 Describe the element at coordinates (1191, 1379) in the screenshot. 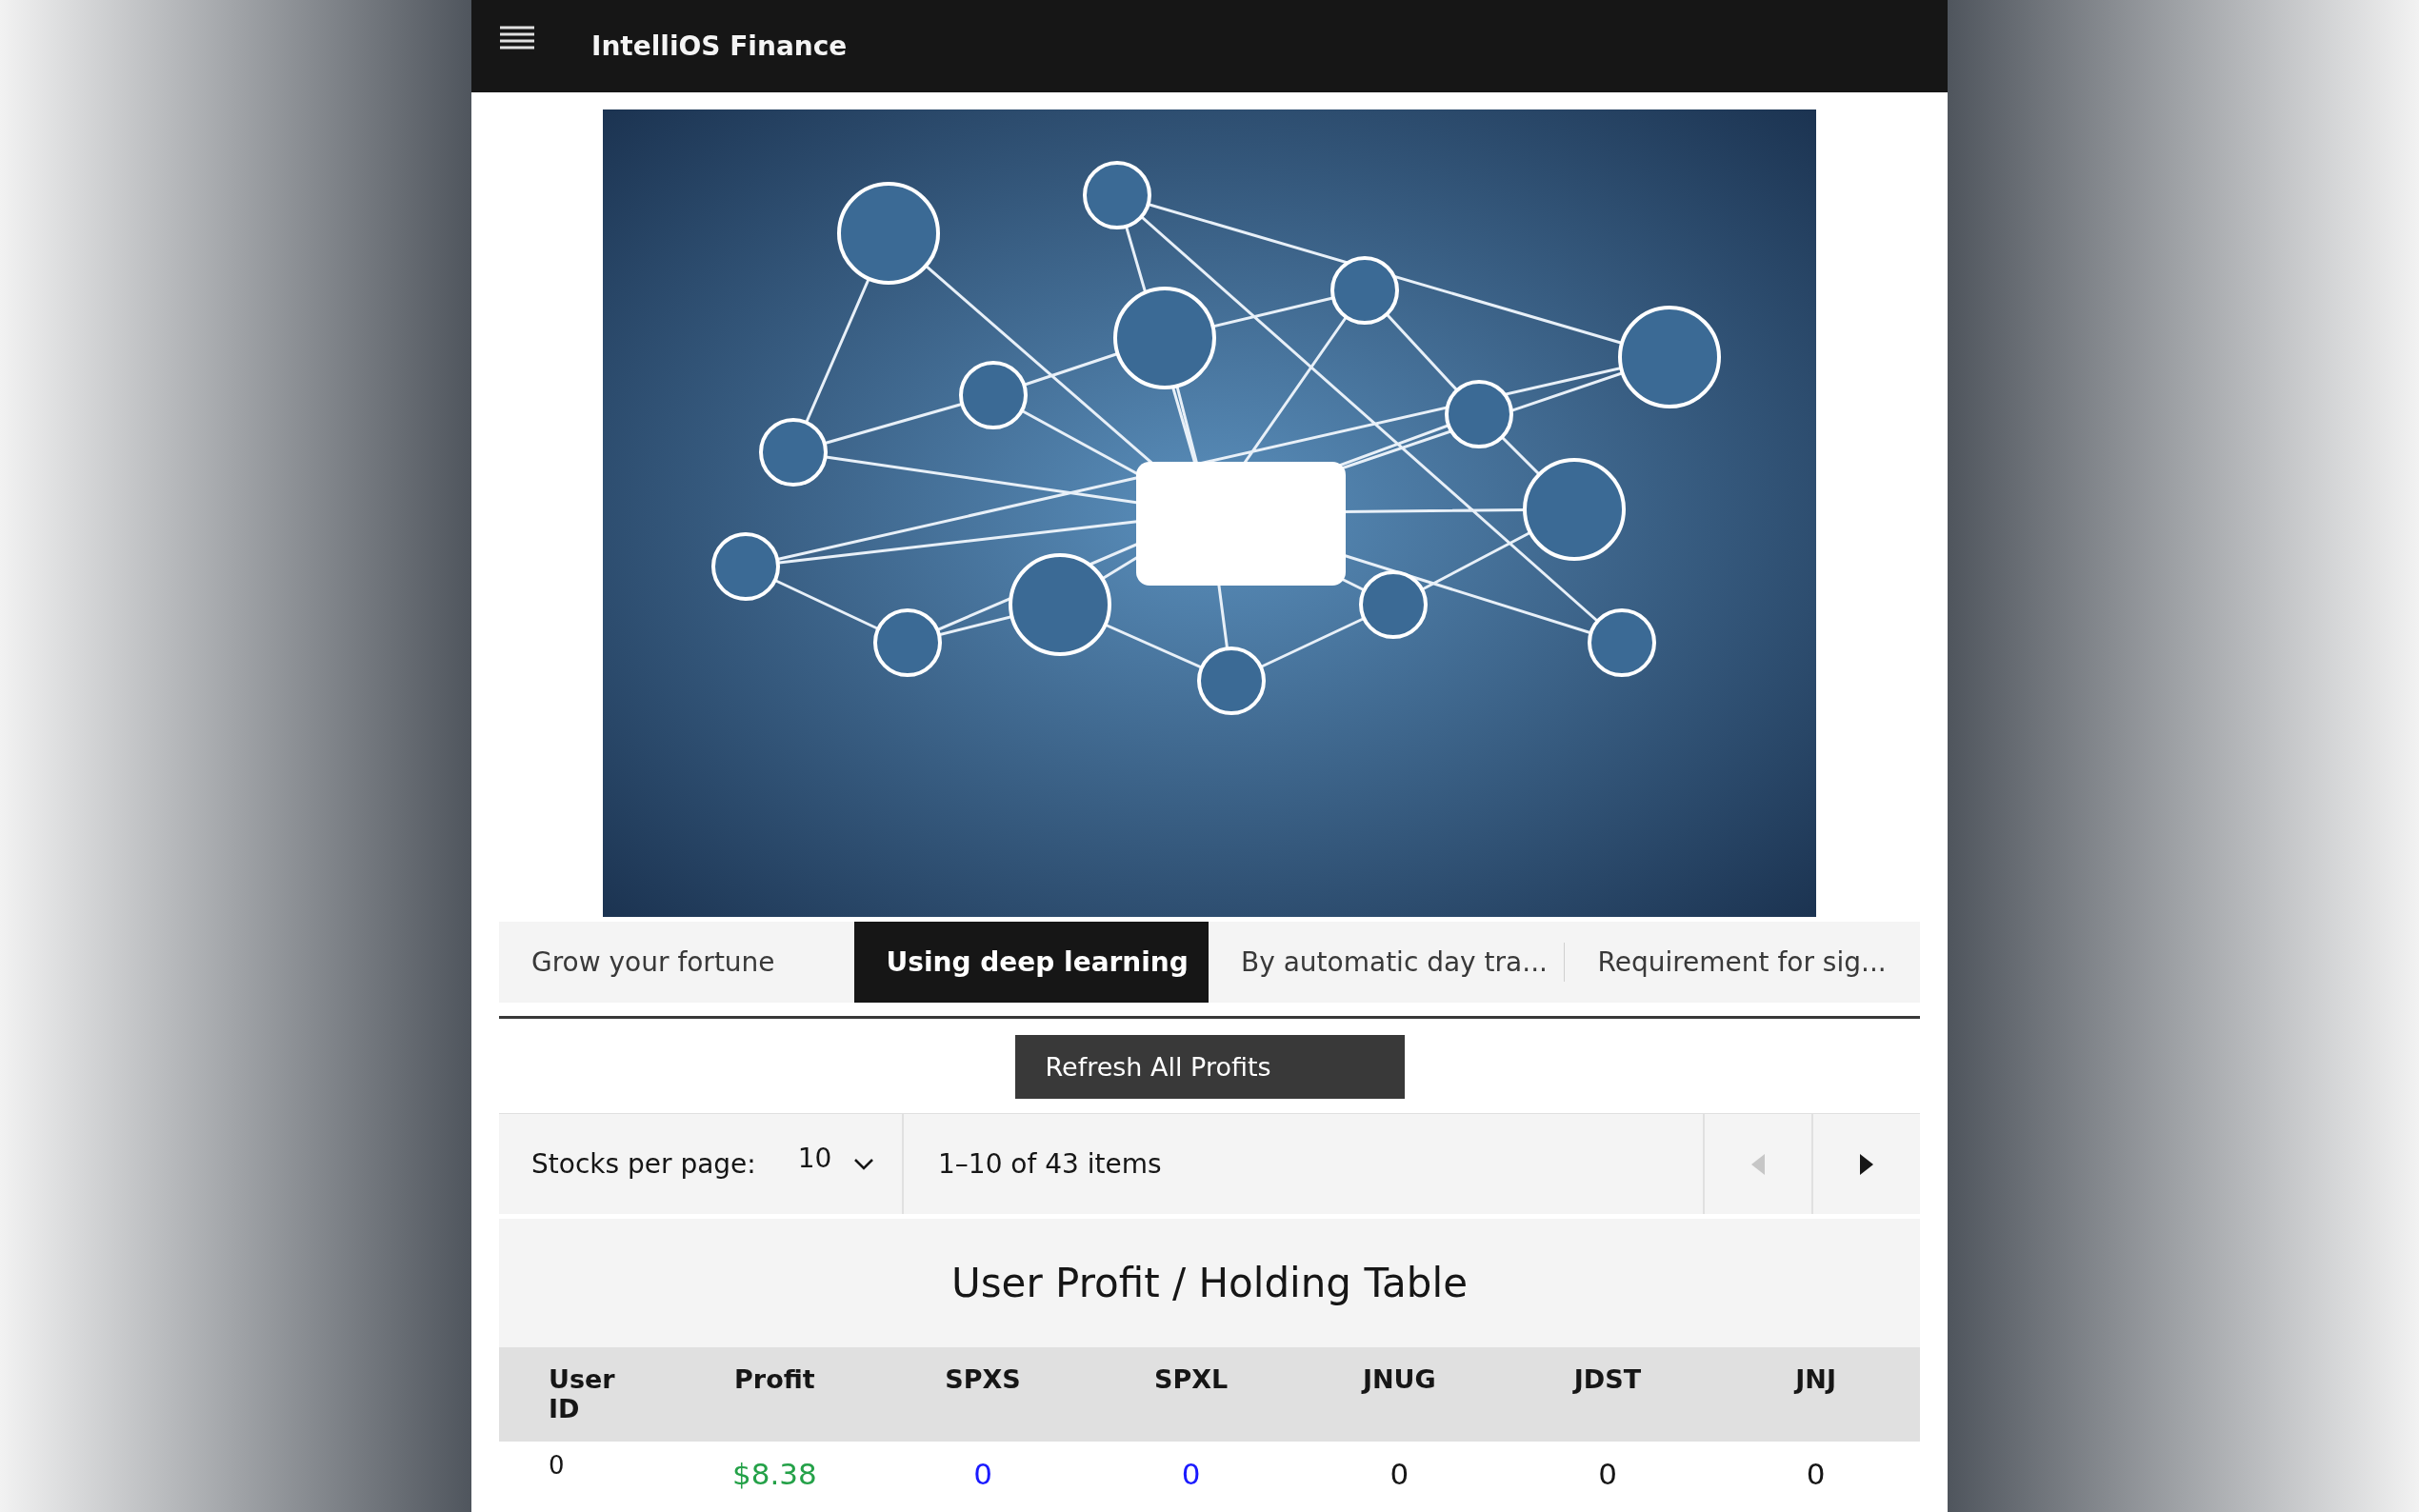

I see `column-header: SPXL` at that location.